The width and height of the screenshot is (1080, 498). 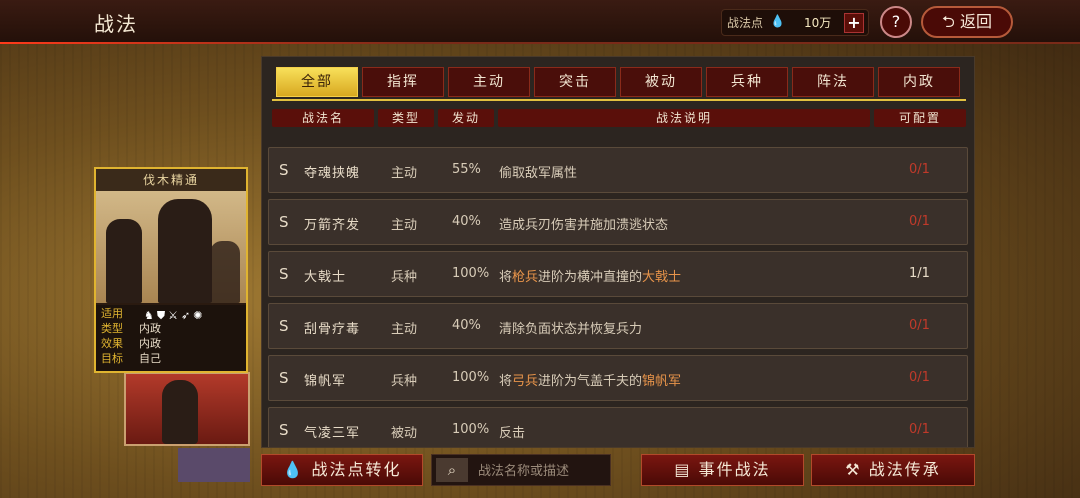 I want to click on skill-type: 兵种, so click(x=404, y=277).